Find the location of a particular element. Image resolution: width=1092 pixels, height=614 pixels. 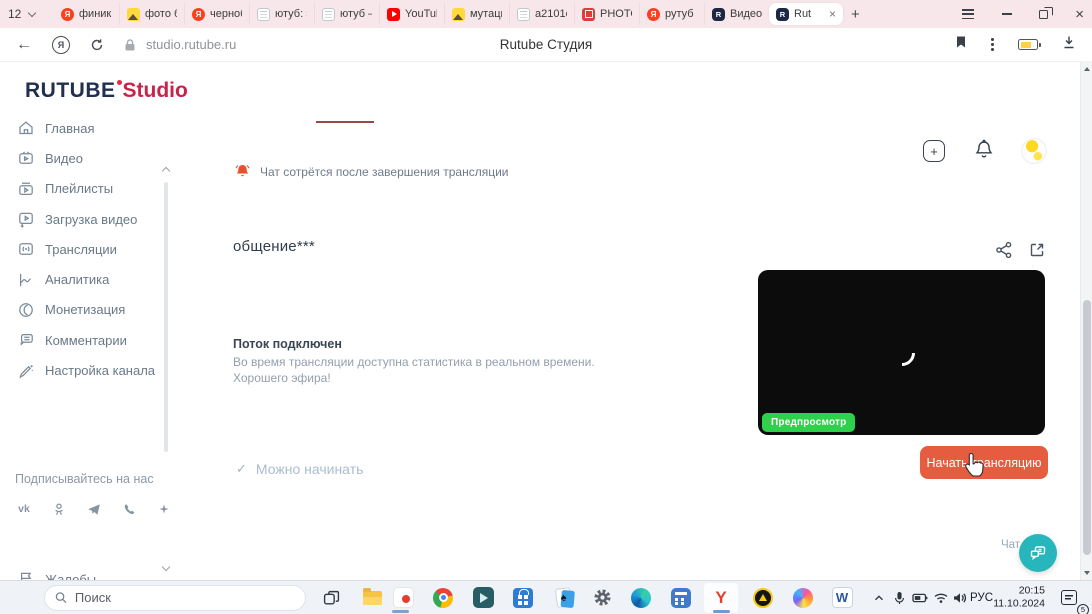

tray-battery-icon is located at coordinates (920, 598).